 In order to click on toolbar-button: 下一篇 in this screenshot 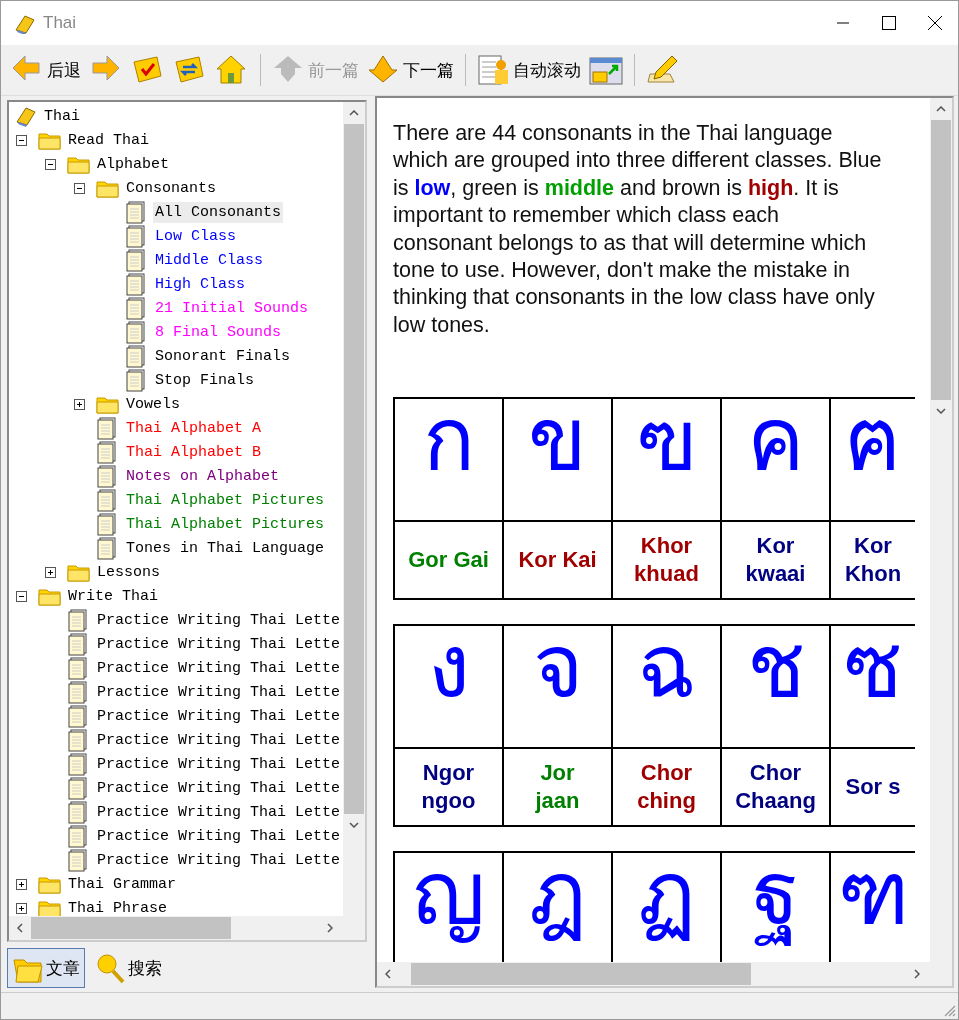, I will do `click(410, 70)`.